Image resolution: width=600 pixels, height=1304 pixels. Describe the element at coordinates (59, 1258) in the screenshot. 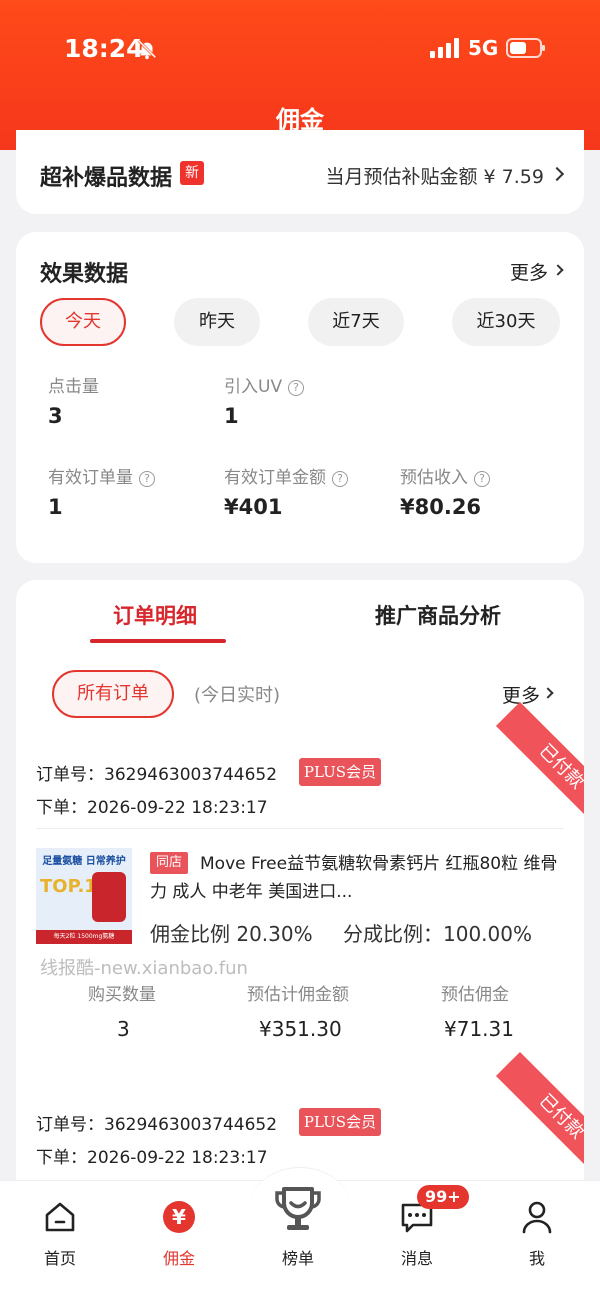

I see `tabbar-home-label: 首页` at that location.